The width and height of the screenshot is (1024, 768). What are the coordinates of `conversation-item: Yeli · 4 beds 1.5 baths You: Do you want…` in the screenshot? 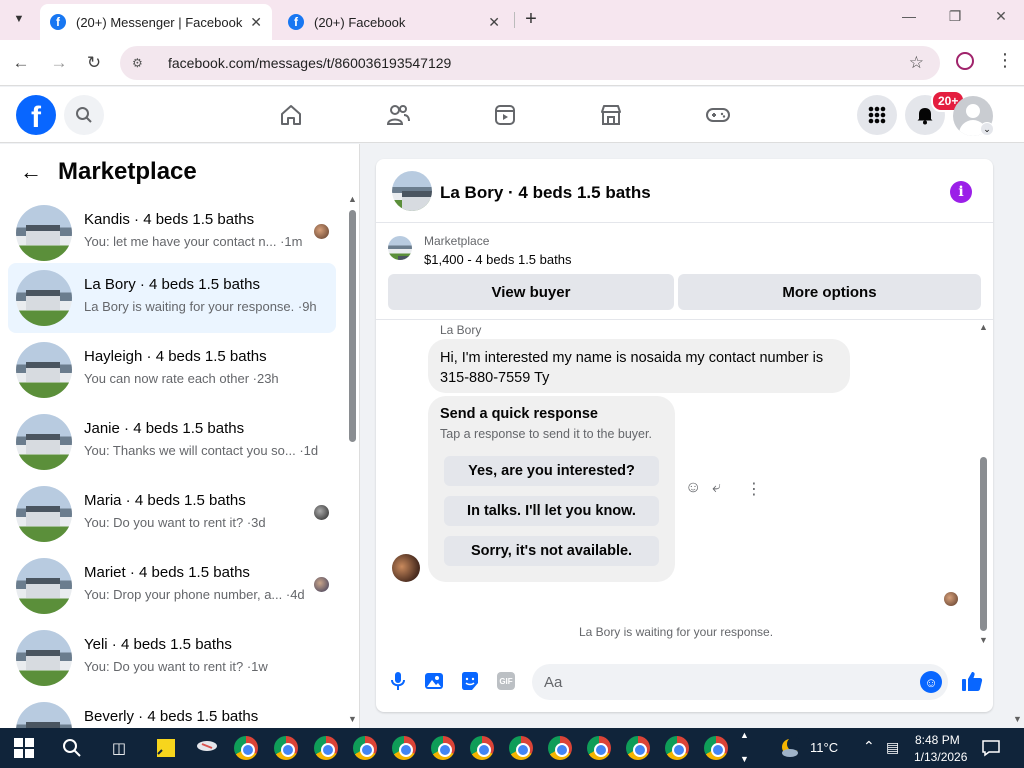 It's located at (172, 658).